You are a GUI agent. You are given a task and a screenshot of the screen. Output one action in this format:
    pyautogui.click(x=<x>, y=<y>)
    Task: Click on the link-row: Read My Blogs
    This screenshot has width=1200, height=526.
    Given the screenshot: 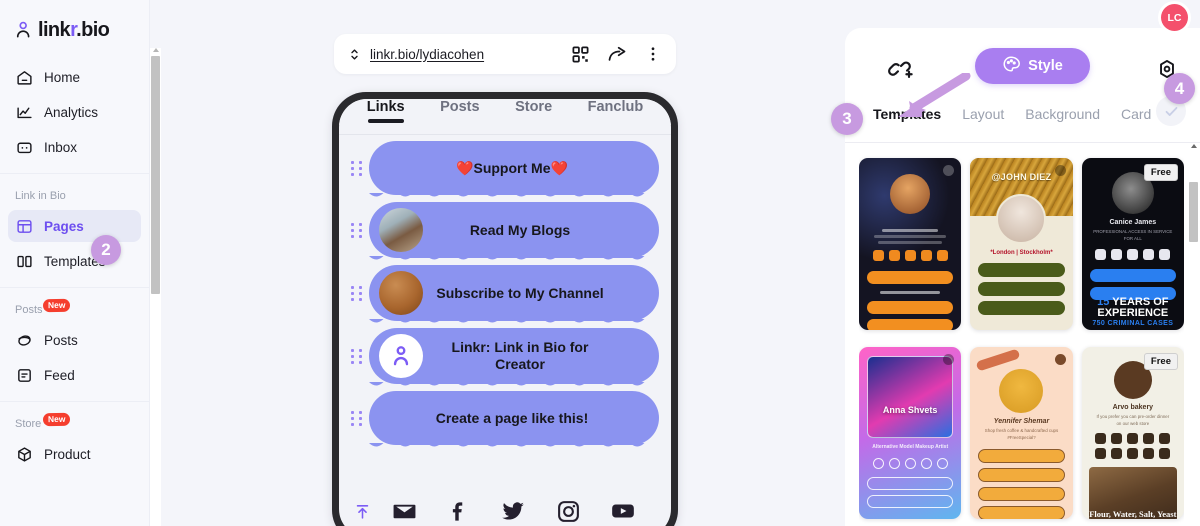 What is the action you would take?
    pyautogui.click(x=505, y=231)
    